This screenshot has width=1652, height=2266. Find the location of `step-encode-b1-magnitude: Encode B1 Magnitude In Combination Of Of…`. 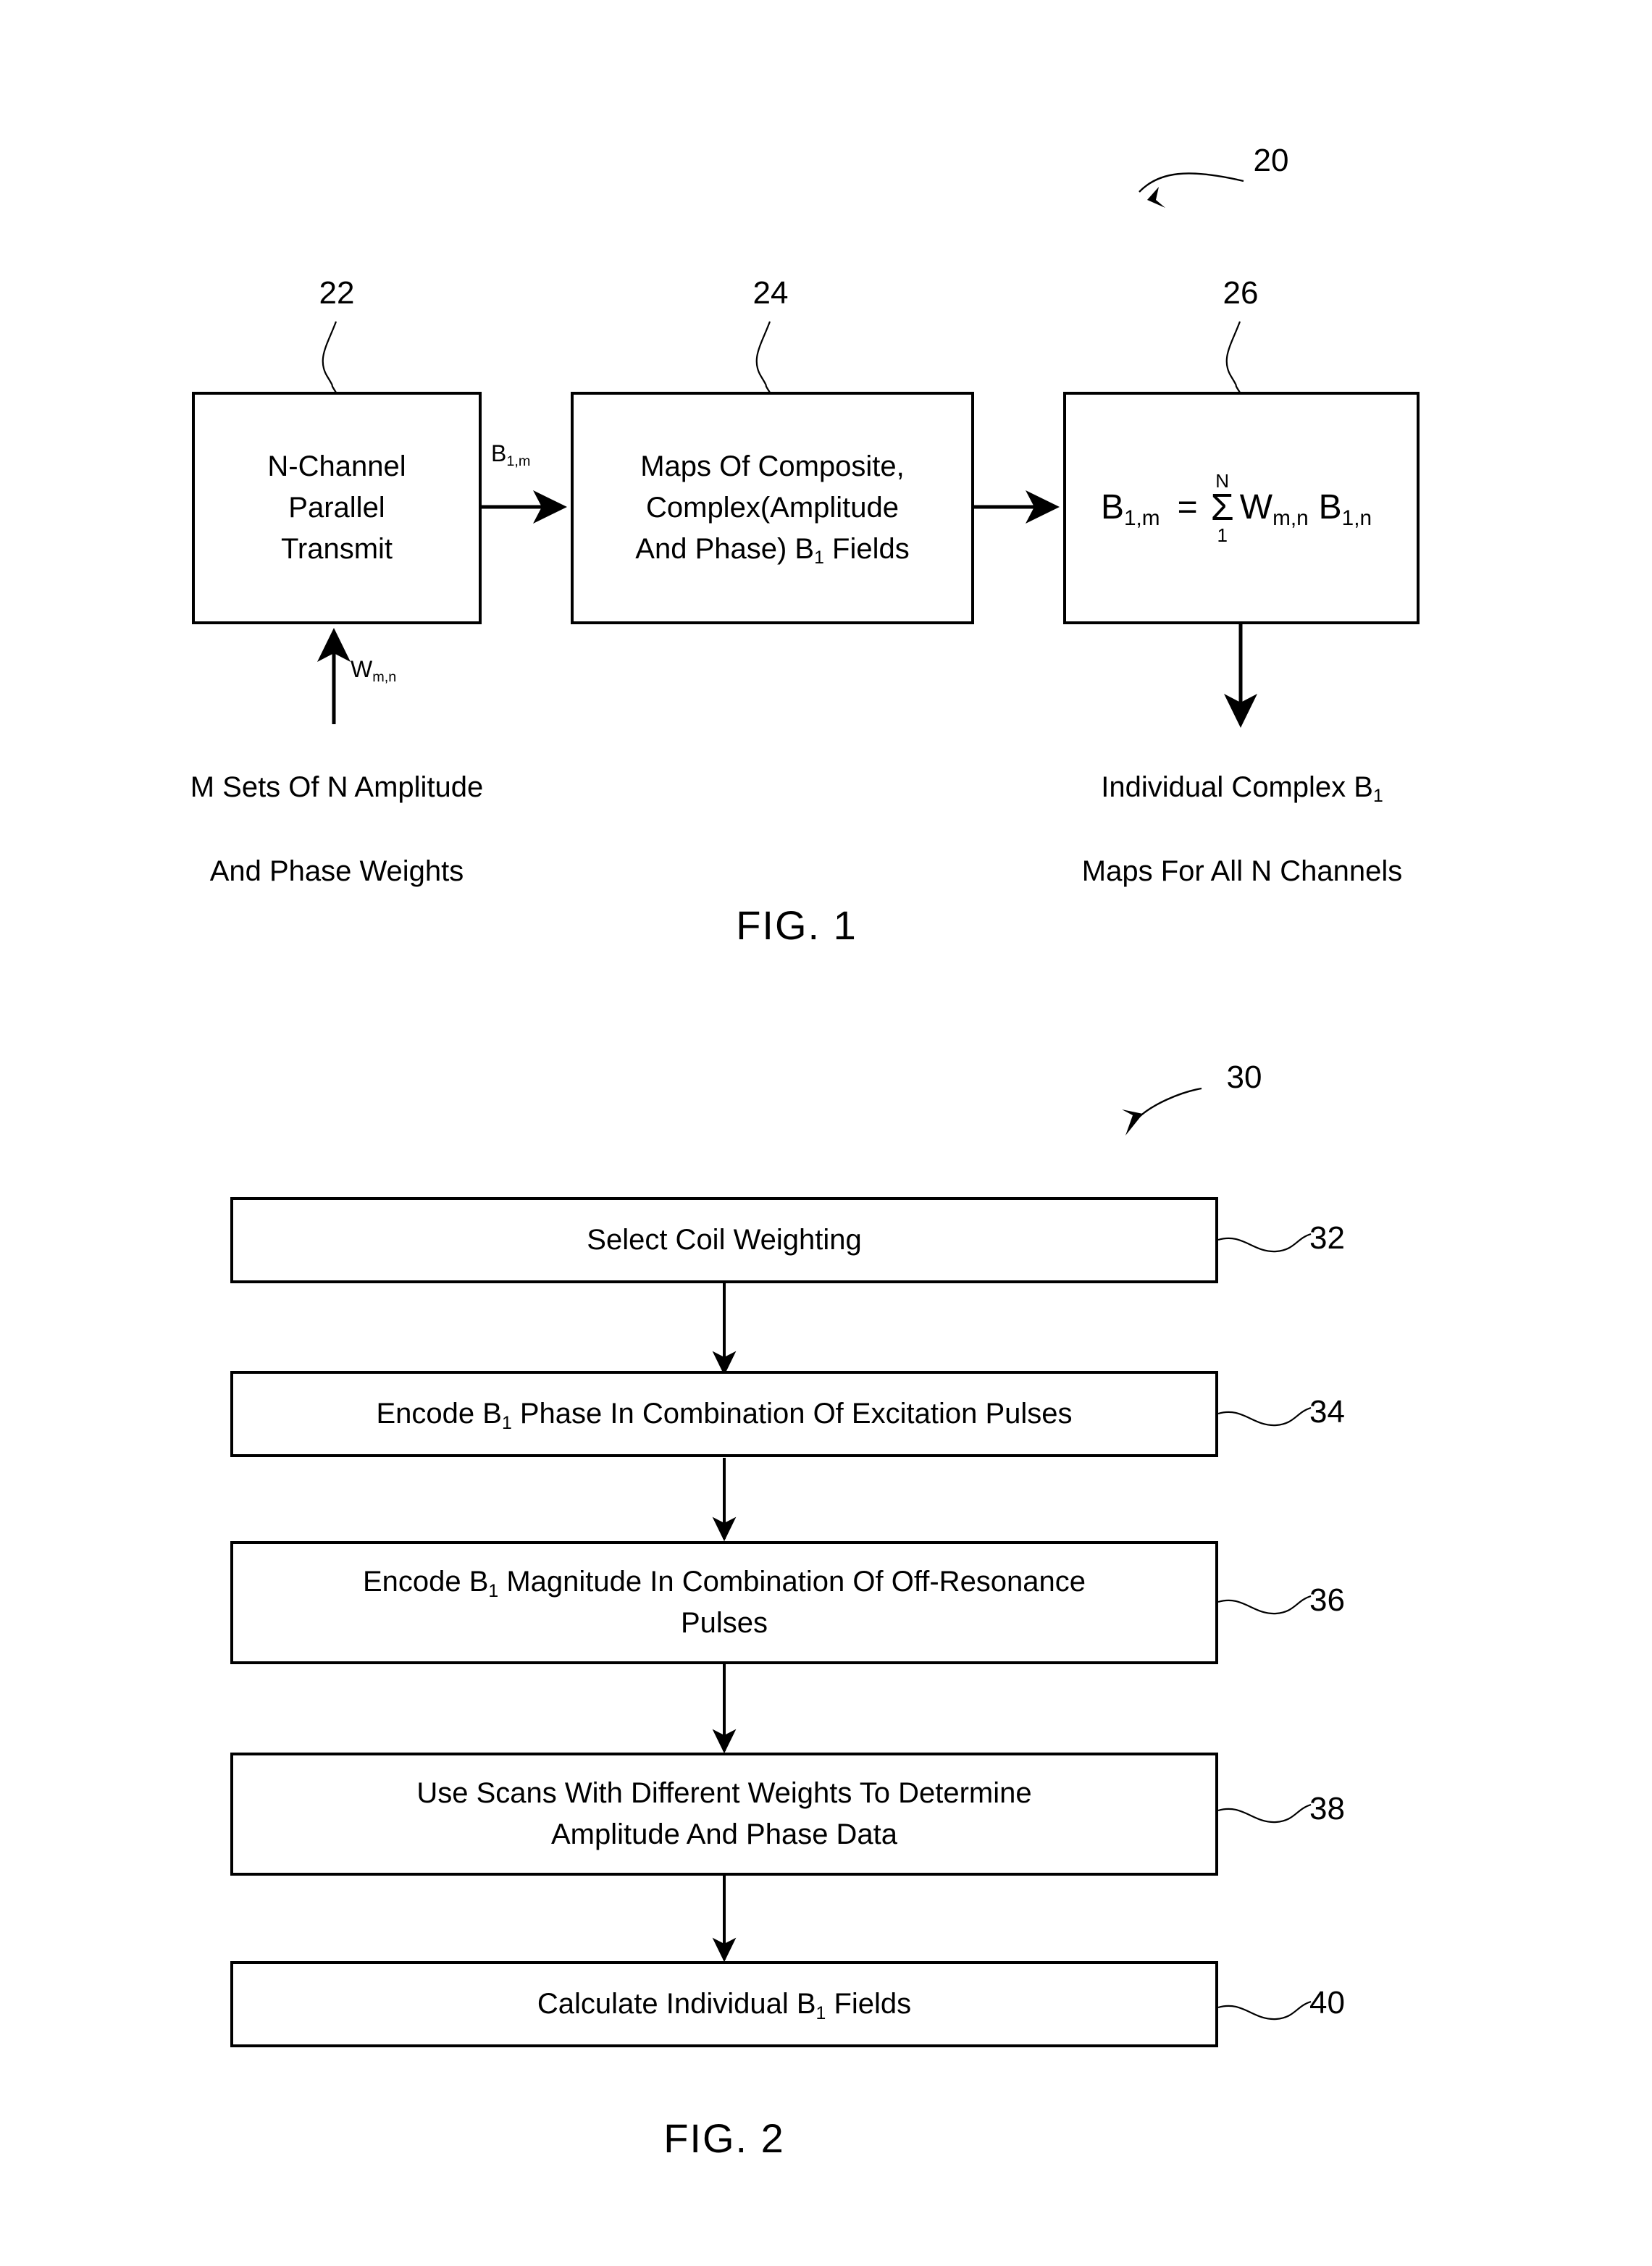

step-encode-b1-magnitude: Encode B1 Magnitude In Combination Of Of… is located at coordinates (724, 1602).